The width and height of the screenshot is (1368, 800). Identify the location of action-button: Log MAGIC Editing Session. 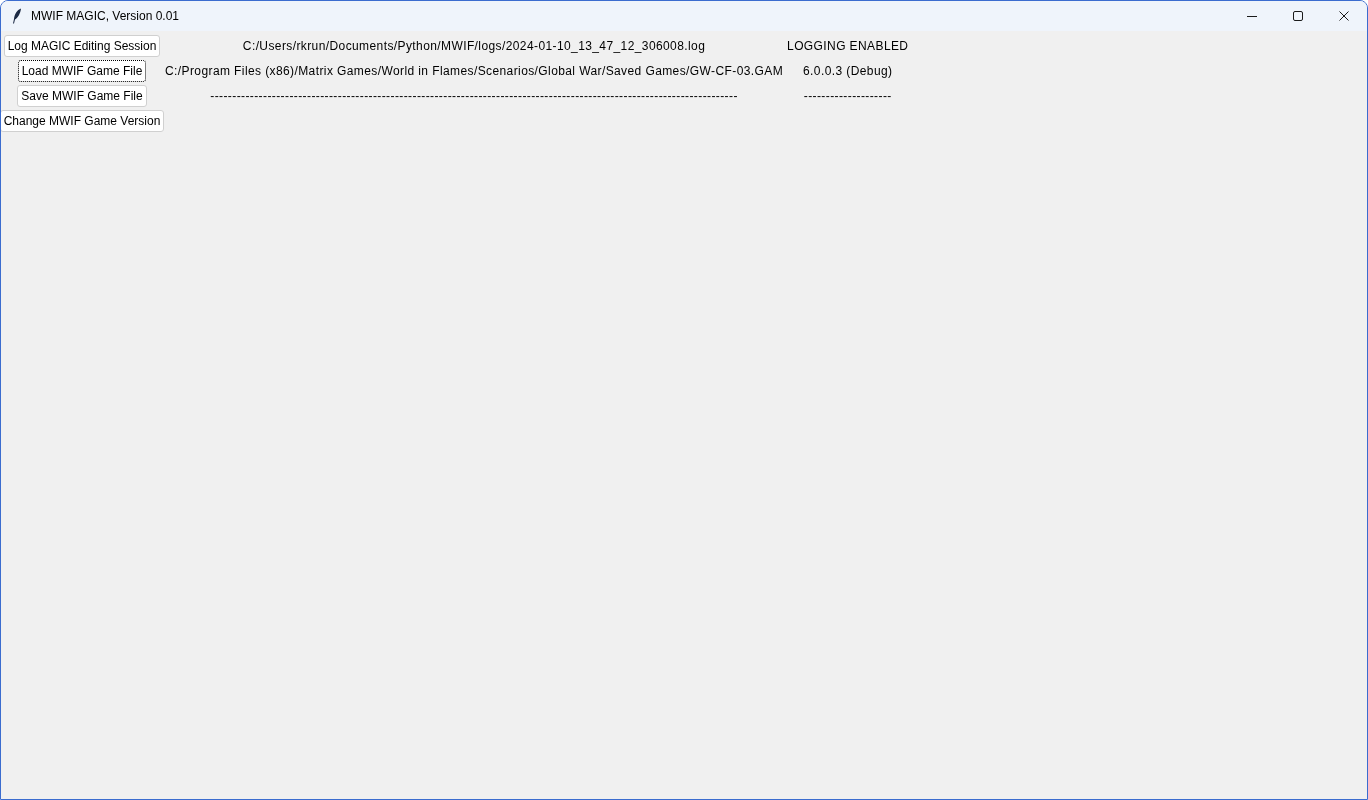
(82, 45).